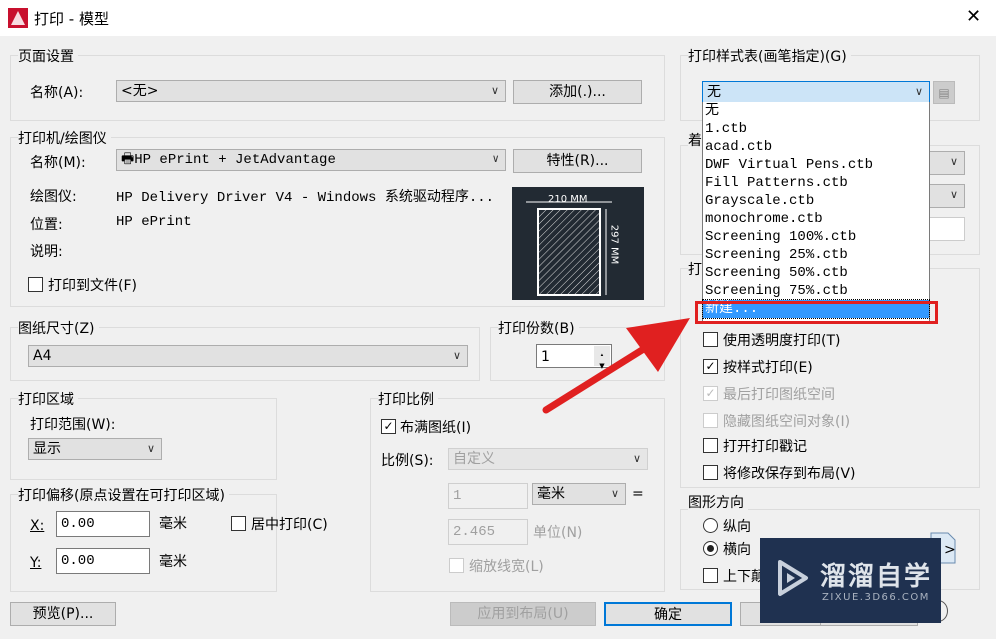 Image resolution: width=996 pixels, height=639 pixels. I want to click on printer-icon: 🖶, so click(128, 160).